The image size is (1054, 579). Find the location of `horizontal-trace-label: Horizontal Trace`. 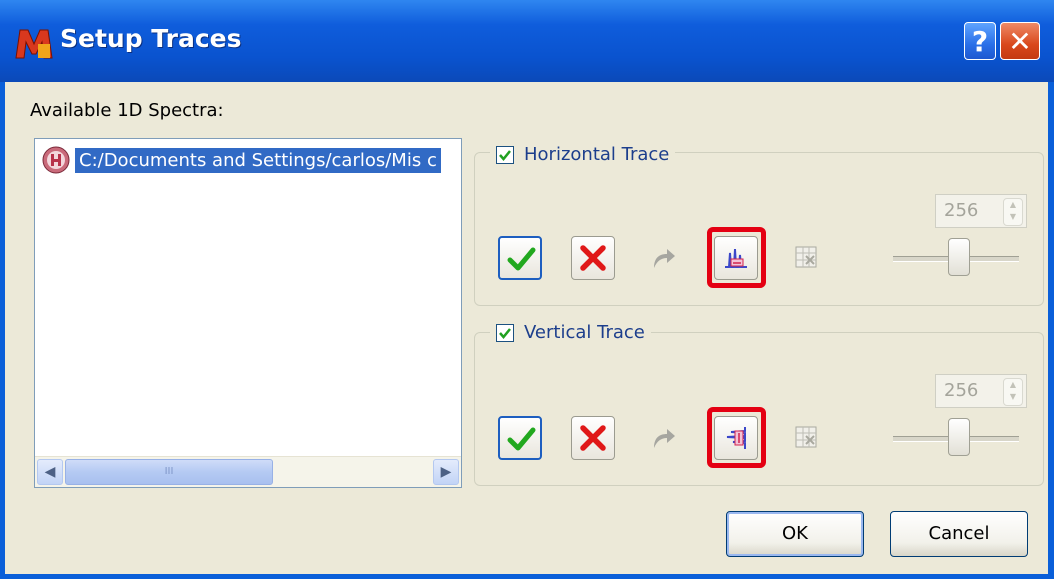

horizontal-trace-label: Horizontal Trace is located at coordinates (597, 154).